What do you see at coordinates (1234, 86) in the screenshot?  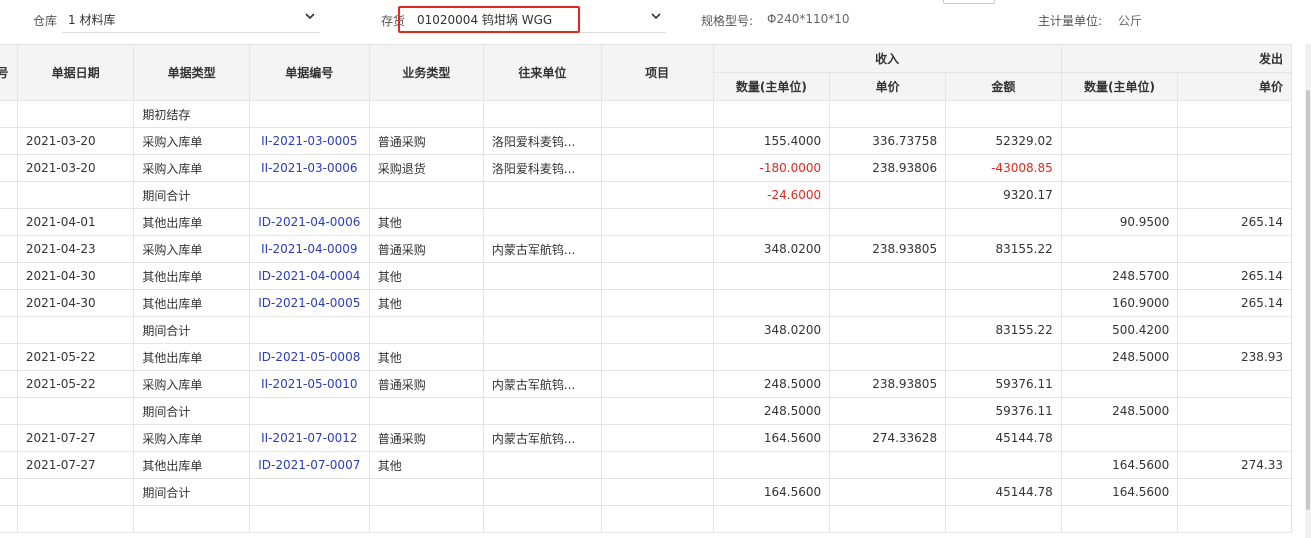 I see `header-issue-price: 单价` at bounding box center [1234, 86].